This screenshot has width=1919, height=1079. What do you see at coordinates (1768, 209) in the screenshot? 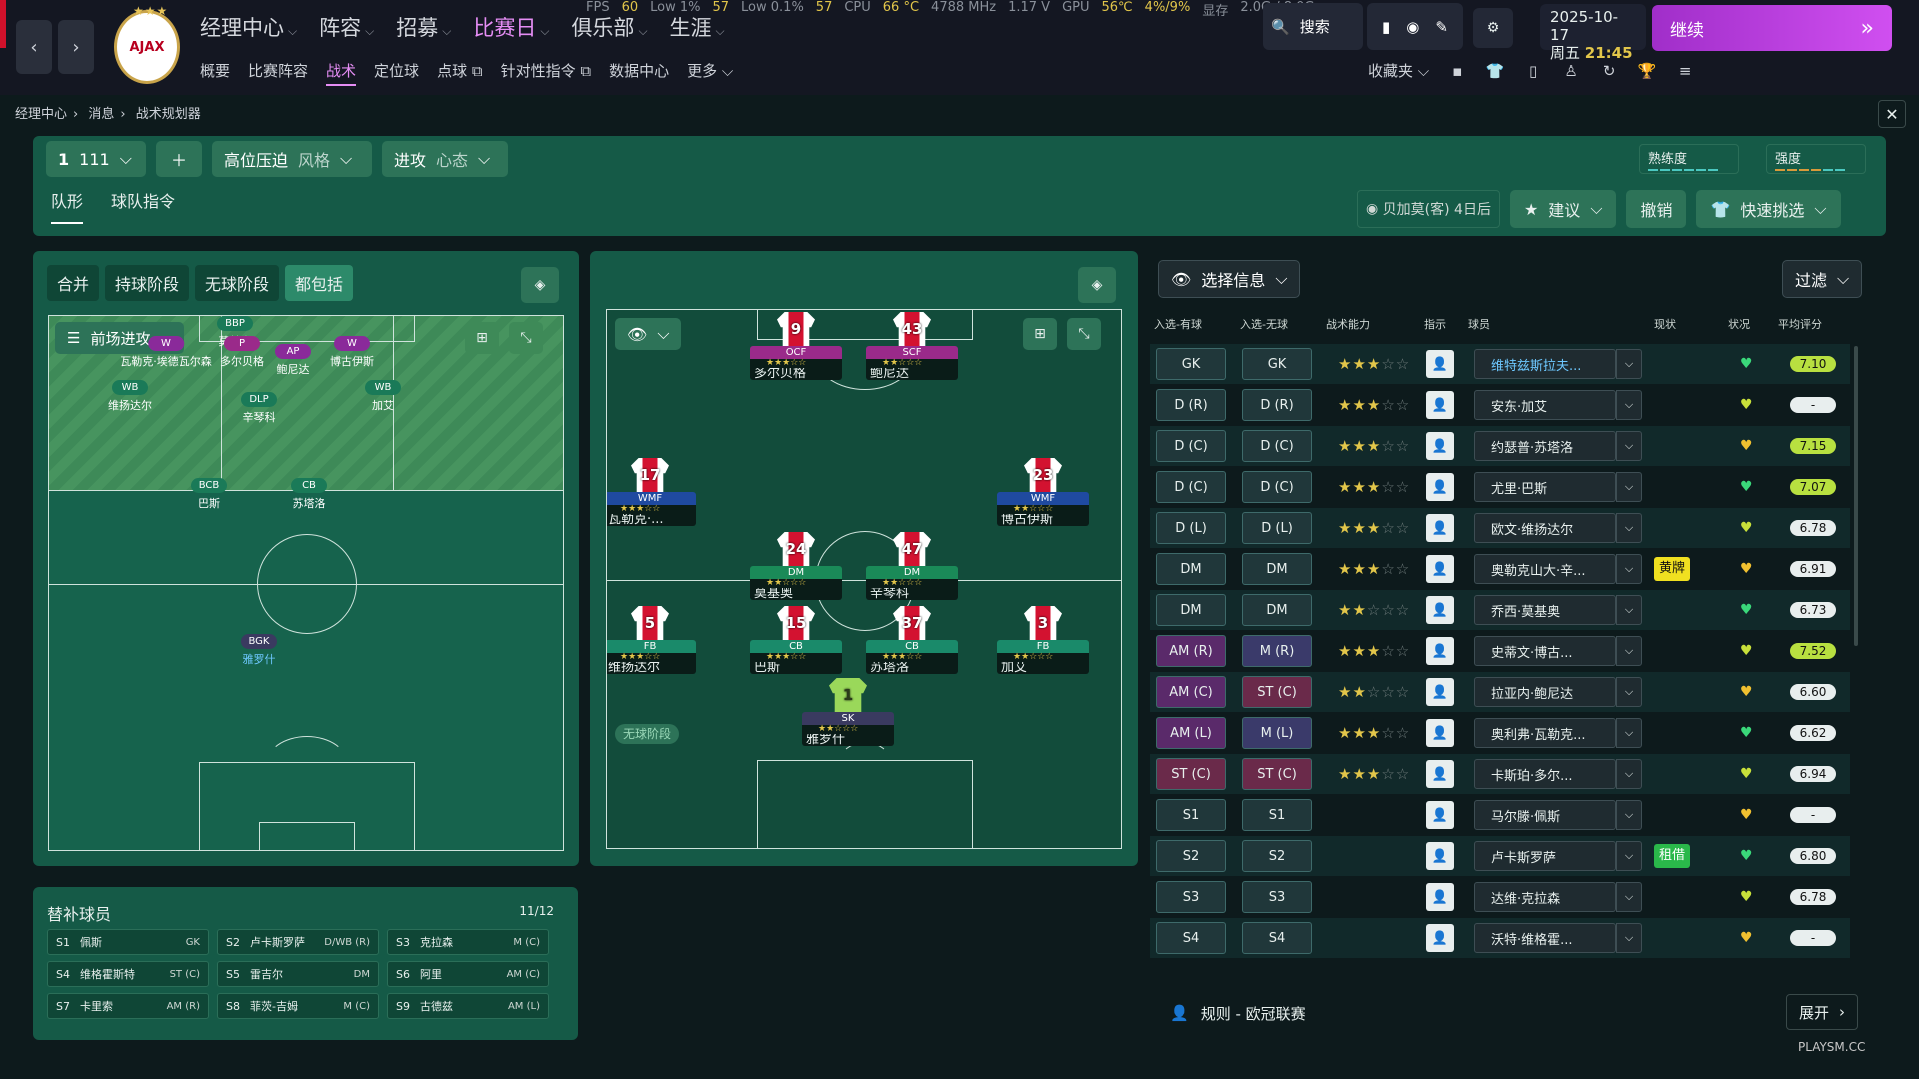
I see `quick-pick-button: 👕 快速挑选 ⌵` at bounding box center [1768, 209].